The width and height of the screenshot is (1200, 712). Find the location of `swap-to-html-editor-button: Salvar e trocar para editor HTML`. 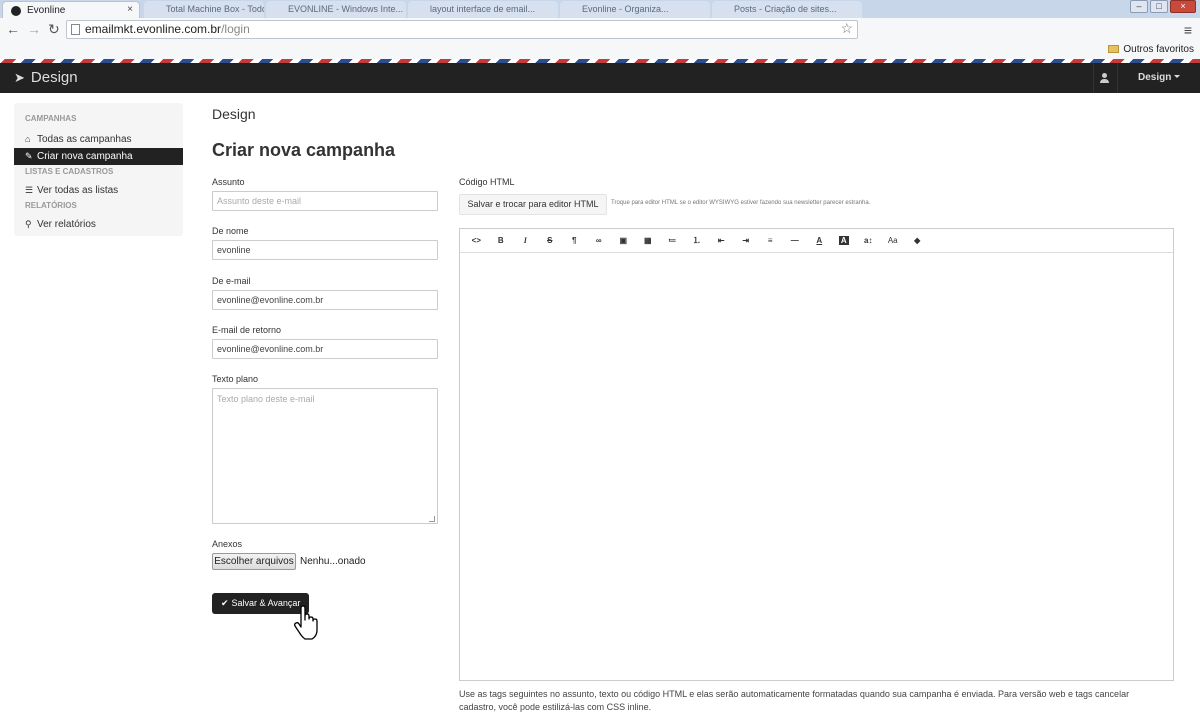

swap-to-html-editor-button: Salvar e trocar para editor HTML is located at coordinates (533, 204).